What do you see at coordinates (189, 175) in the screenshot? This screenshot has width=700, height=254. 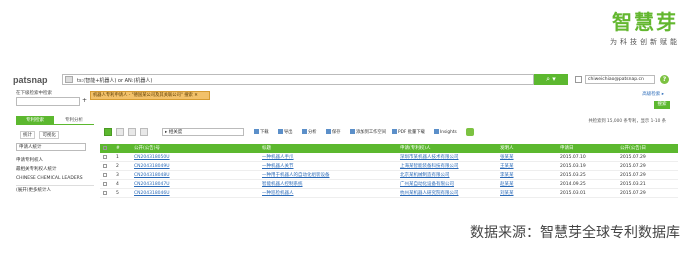 I see `patent-number-link: CN204318048U` at bounding box center [189, 175].